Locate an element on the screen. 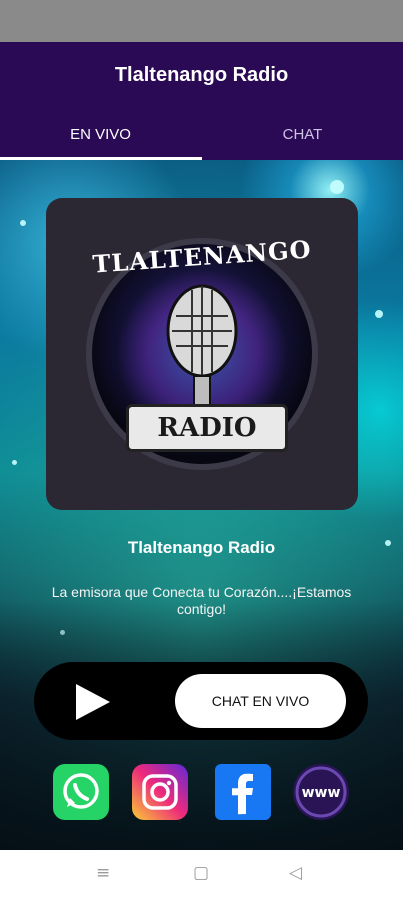  tab-en-vivo: EN VIVO is located at coordinates (100, 134).